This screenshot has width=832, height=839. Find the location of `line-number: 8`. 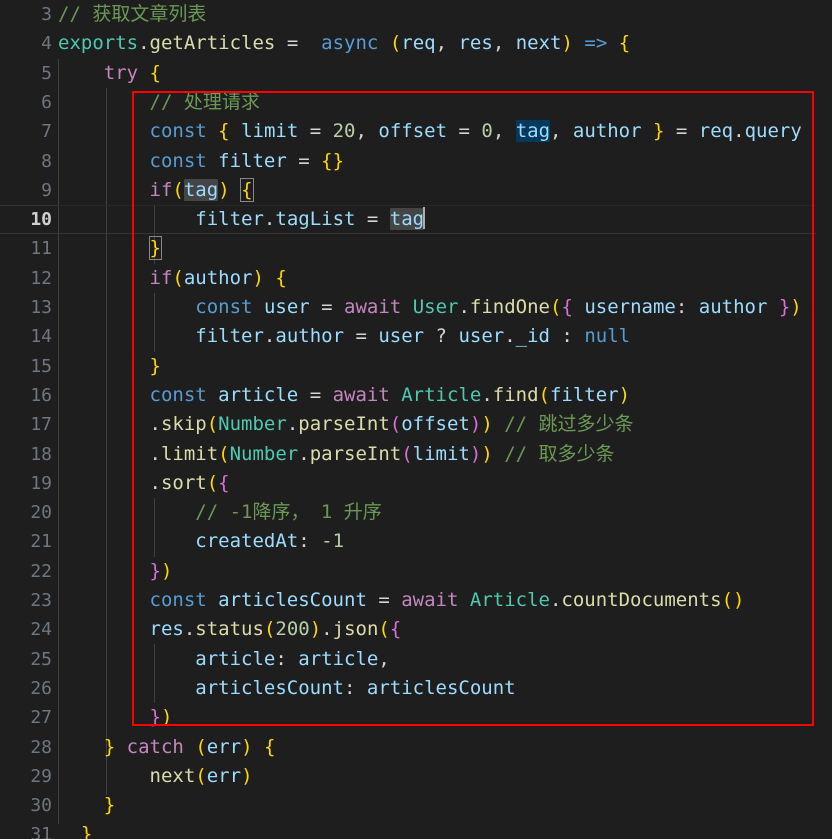

line-number: 8 is located at coordinates (46, 161).